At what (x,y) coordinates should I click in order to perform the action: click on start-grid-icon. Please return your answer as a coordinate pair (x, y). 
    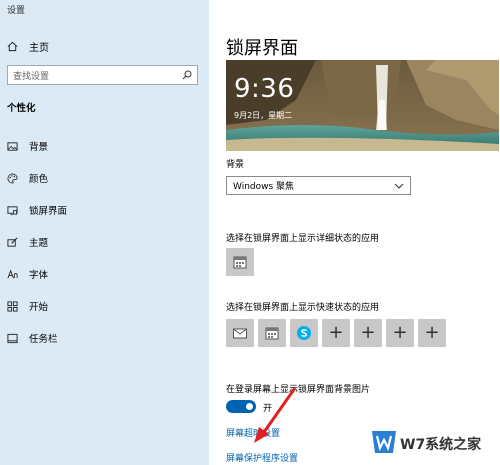
    Looking at the image, I should click on (12, 306).